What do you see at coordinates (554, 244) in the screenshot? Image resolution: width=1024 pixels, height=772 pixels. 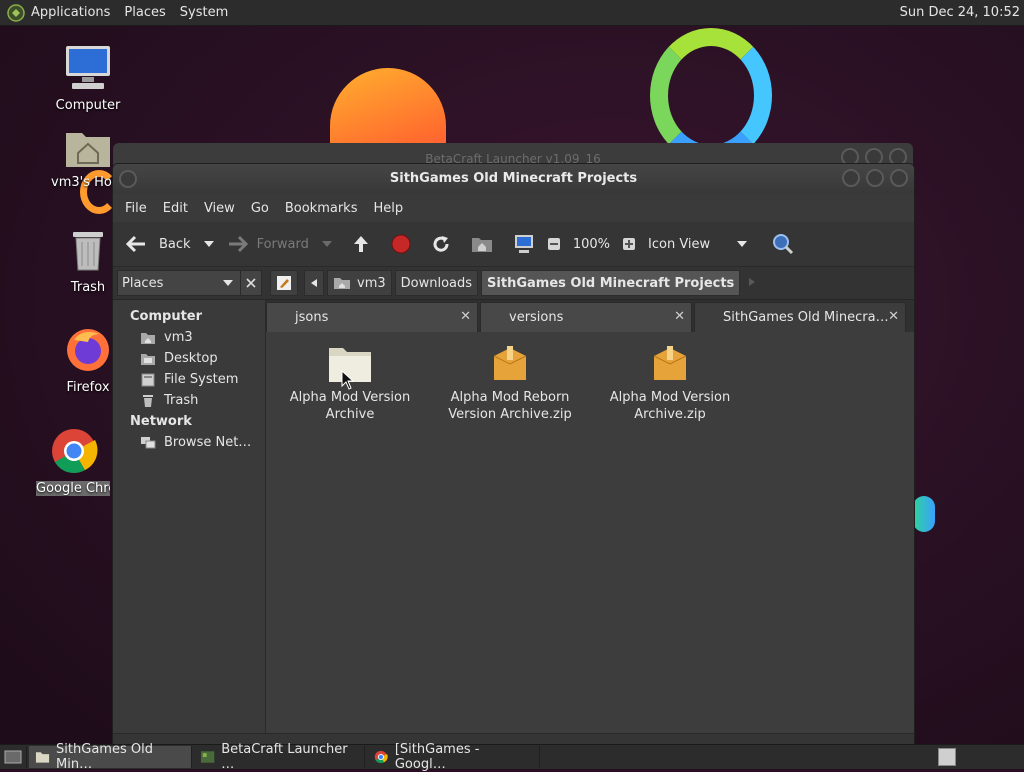 I see `zoom-out-button` at bounding box center [554, 244].